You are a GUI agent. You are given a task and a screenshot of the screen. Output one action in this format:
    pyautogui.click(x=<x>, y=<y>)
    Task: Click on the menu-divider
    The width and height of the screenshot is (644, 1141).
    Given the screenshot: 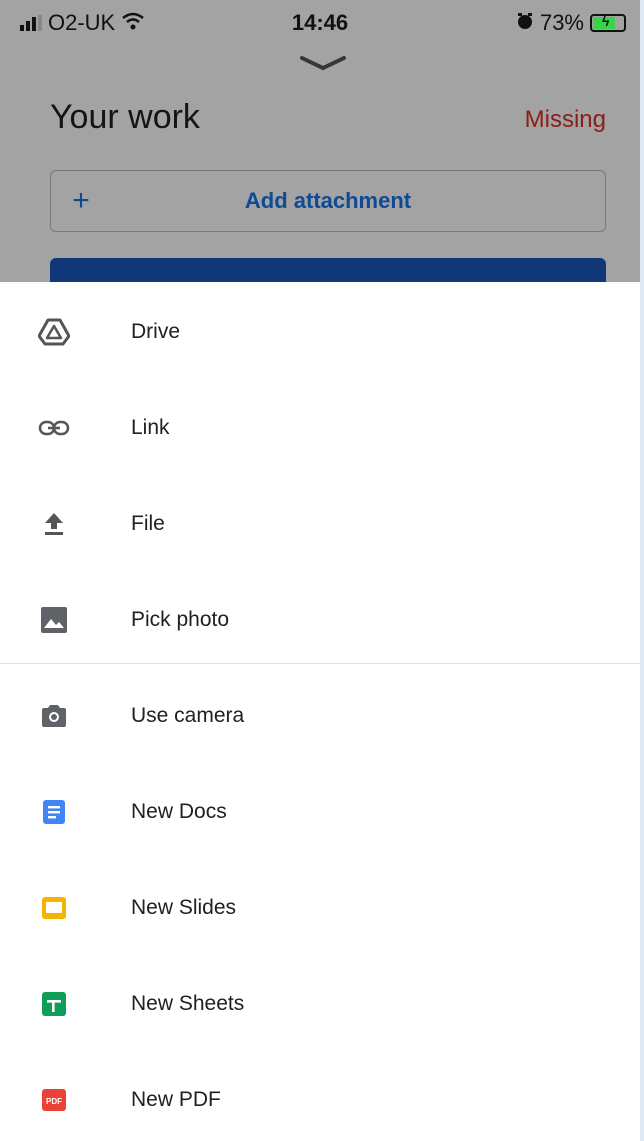 What is the action you would take?
    pyautogui.click(x=320, y=663)
    